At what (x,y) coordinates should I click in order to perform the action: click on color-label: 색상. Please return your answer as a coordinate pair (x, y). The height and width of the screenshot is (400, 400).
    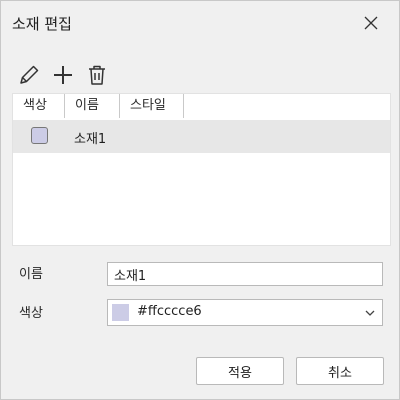
    Looking at the image, I should click on (31, 313).